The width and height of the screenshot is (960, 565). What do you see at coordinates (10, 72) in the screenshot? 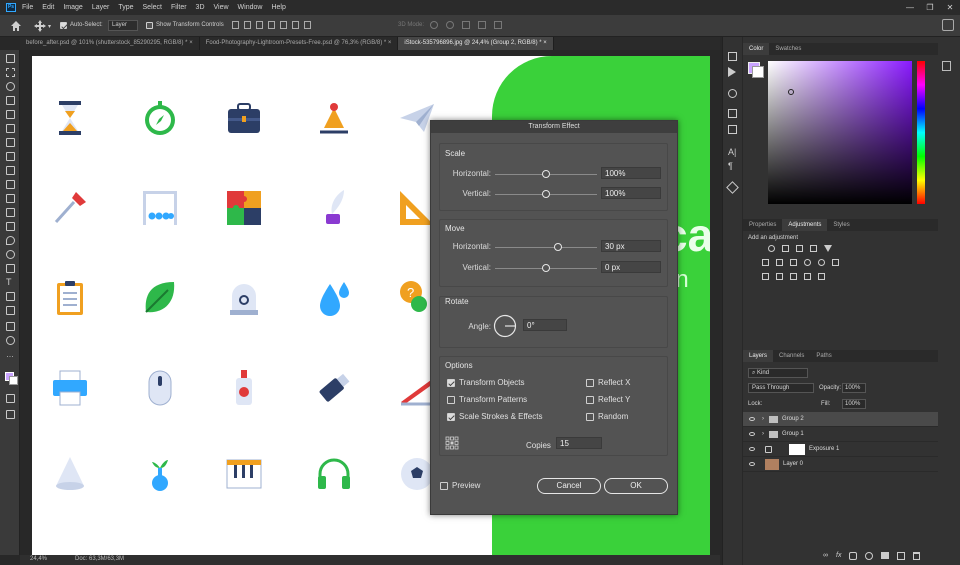
I see `marquee-tool-icon` at bounding box center [10, 72].